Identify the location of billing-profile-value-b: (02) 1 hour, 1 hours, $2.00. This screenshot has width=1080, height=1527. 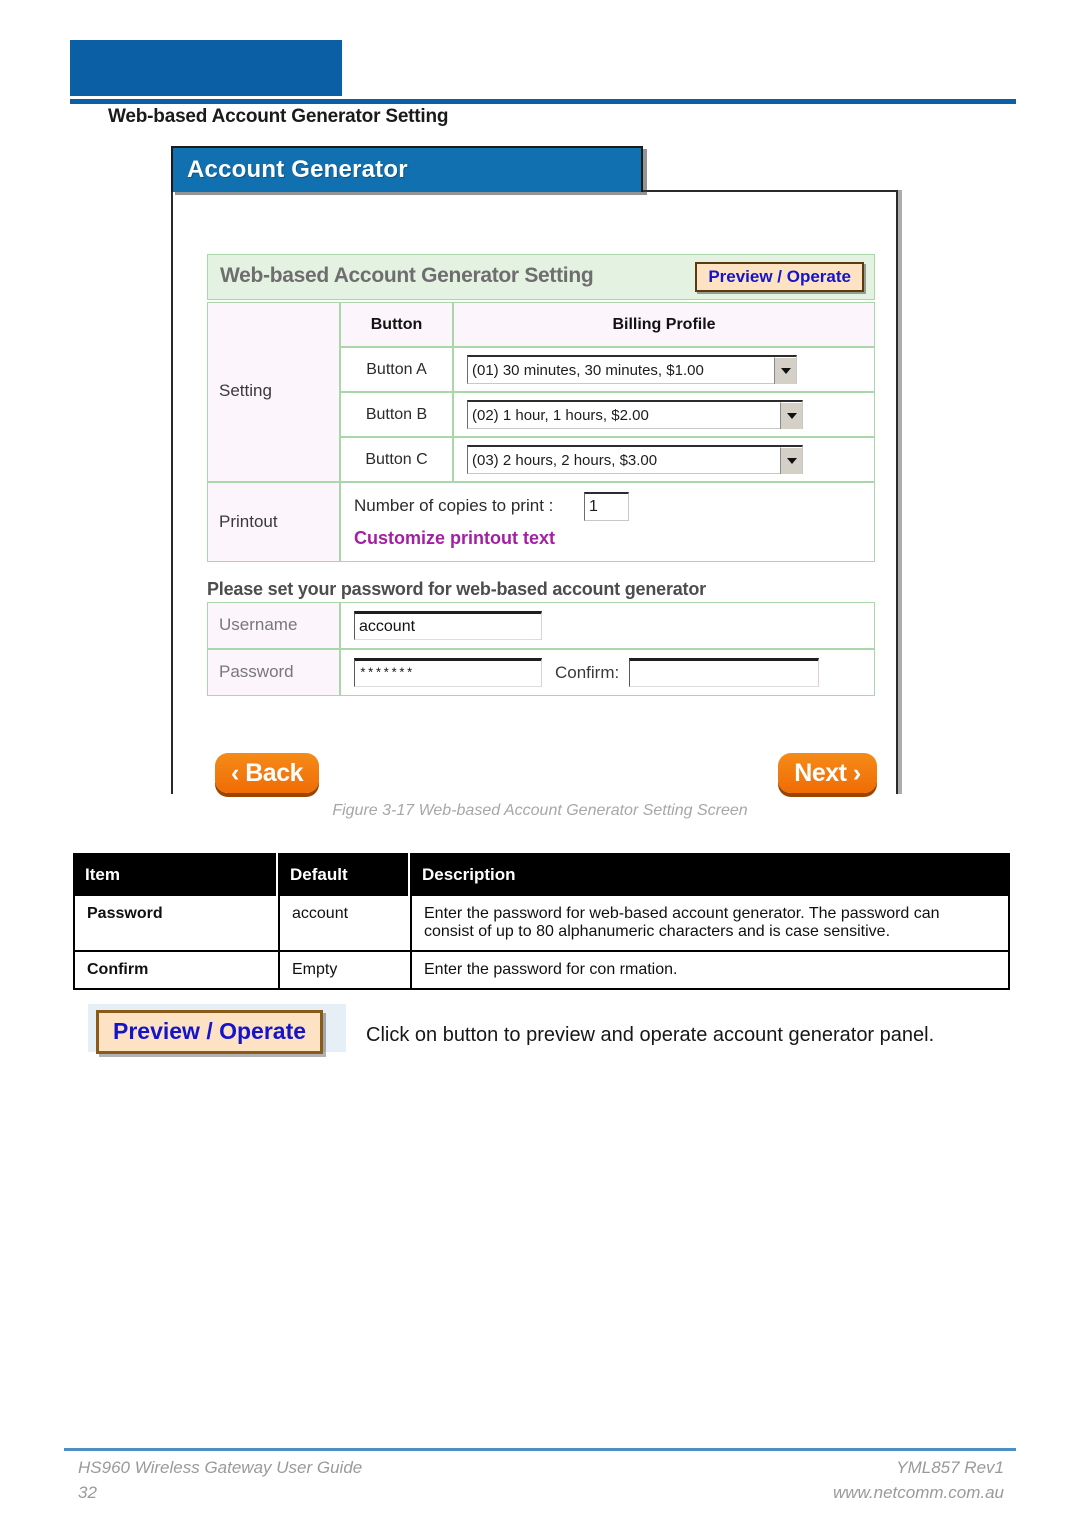
(560, 415).